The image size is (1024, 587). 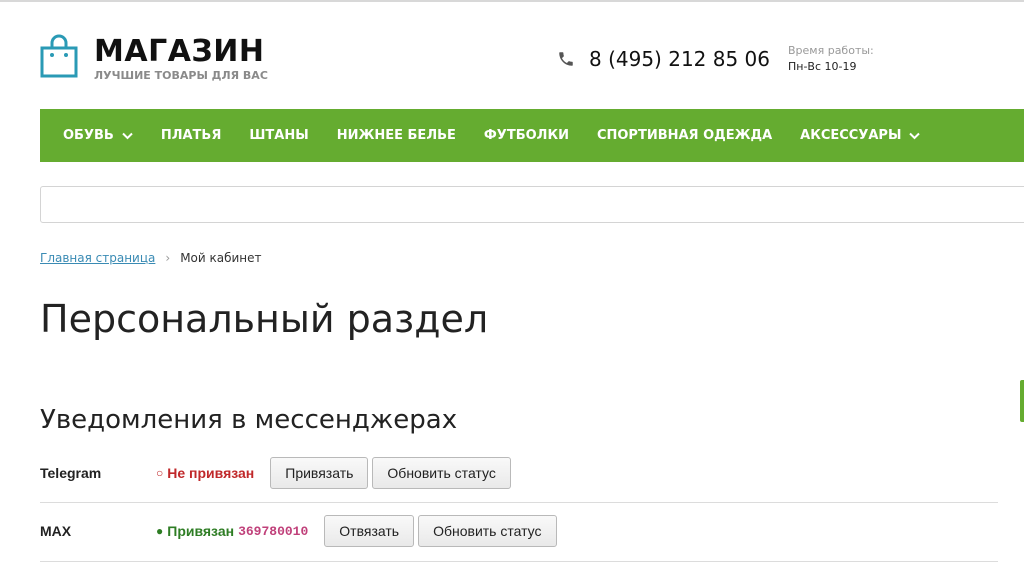 I want to click on phone-number: 8 (495) 212 85 06, so click(x=679, y=59).